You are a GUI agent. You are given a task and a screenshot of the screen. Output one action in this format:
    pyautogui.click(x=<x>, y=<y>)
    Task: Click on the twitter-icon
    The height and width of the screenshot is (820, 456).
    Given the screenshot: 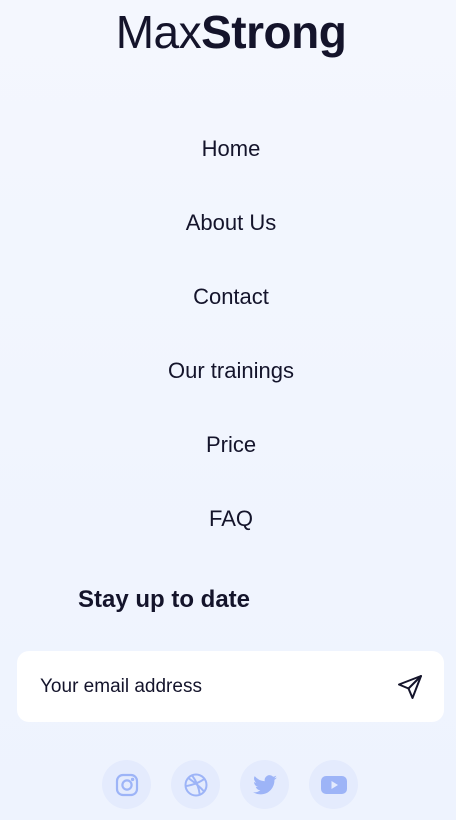 What is the action you would take?
    pyautogui.click(x=264, y=784)
    